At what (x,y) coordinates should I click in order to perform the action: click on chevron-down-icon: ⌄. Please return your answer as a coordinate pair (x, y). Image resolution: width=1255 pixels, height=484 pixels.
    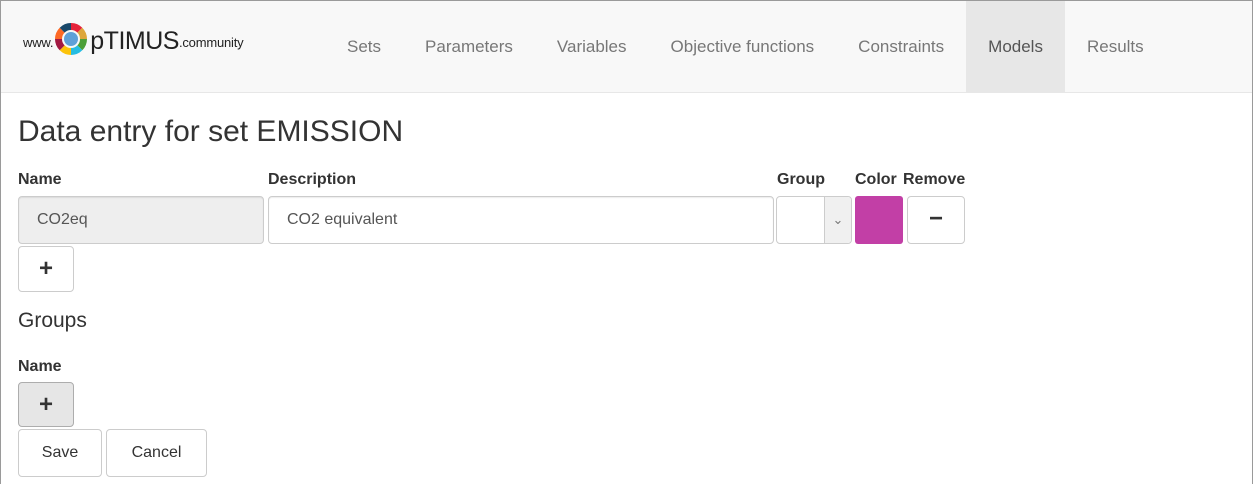
    Looking at the image, I should click on (837, 220).